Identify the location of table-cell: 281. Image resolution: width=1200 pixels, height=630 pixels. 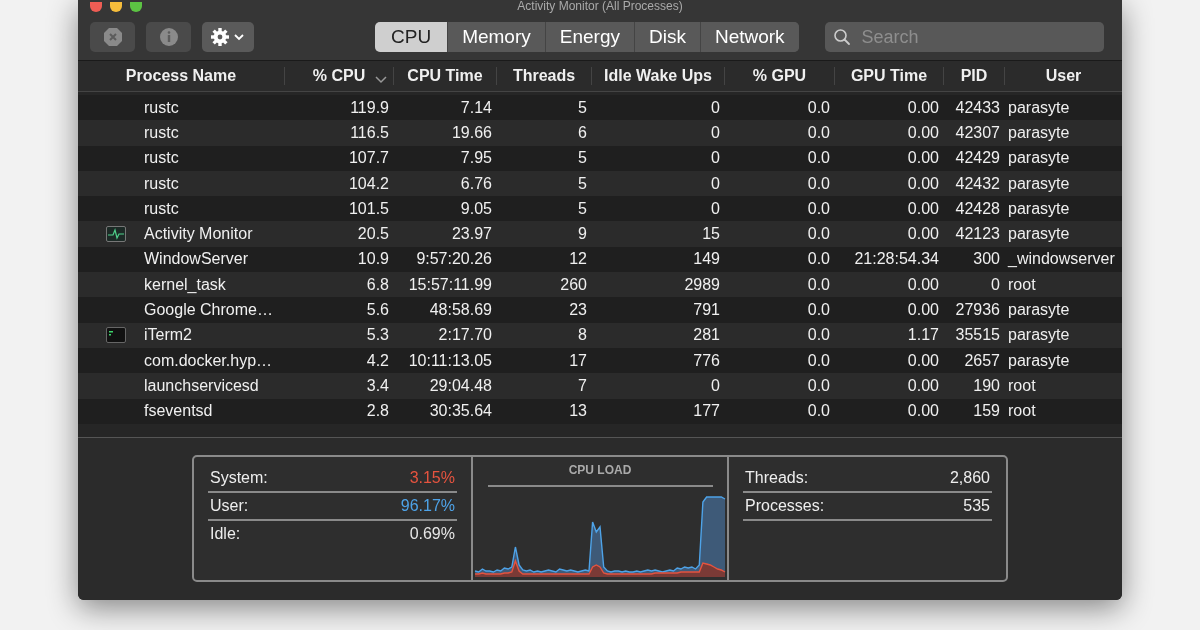
(706, 335).